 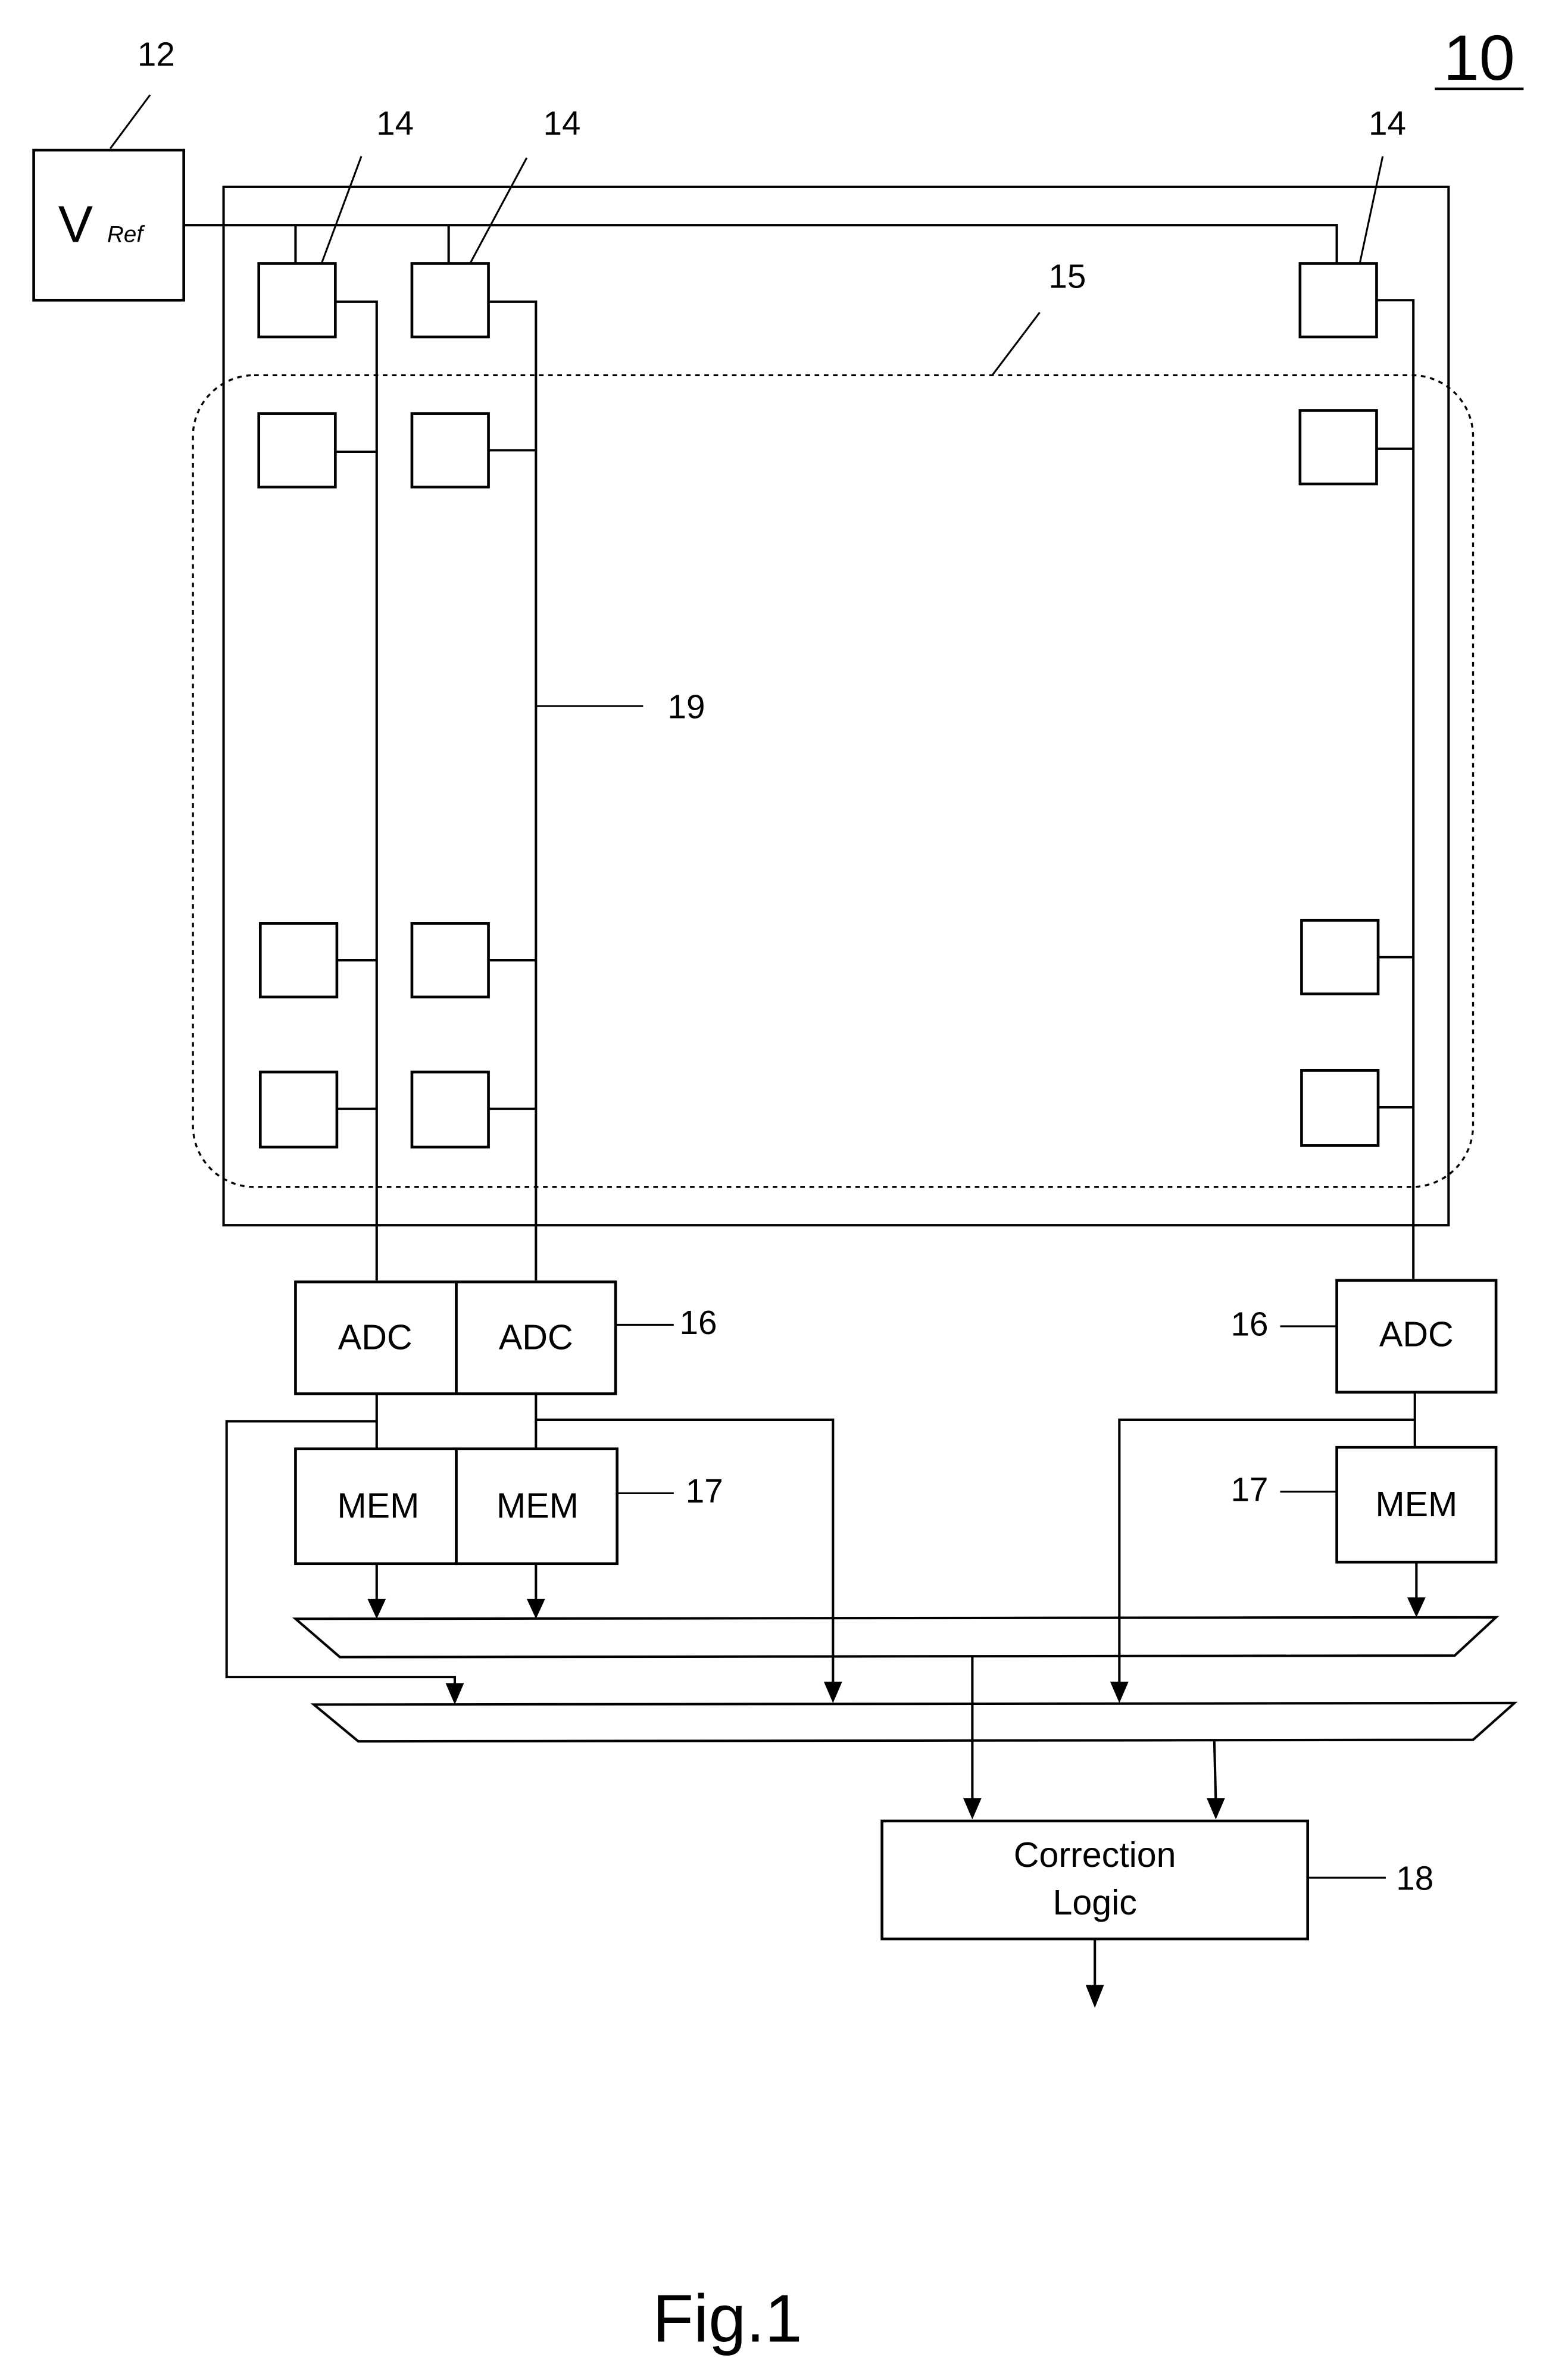 I want to click on ref-numeral-16-a: 16, so click(x=698, y=1322).